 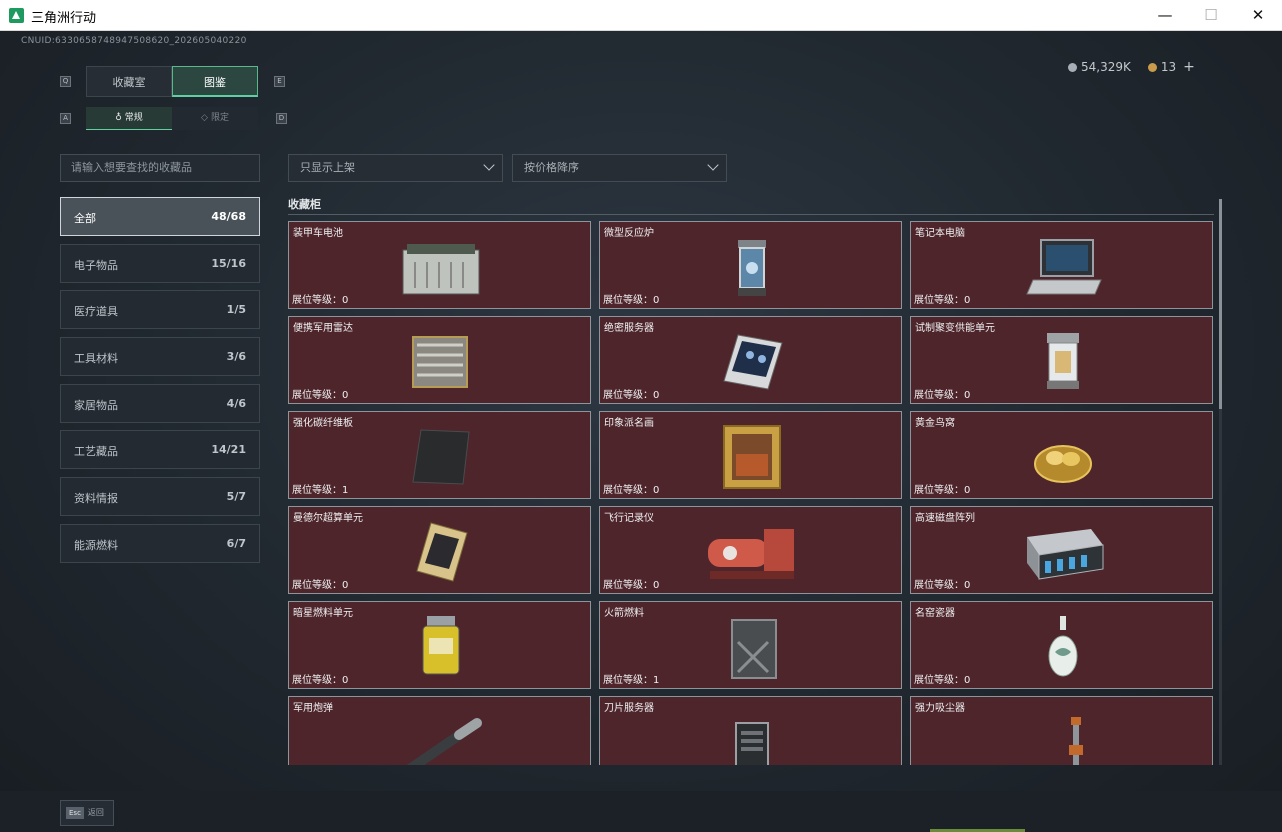 What do you see at coordinates (629, 233) in the screenshot?
I see `item-name: 微型反应炉` at bounding box center [629, 233].